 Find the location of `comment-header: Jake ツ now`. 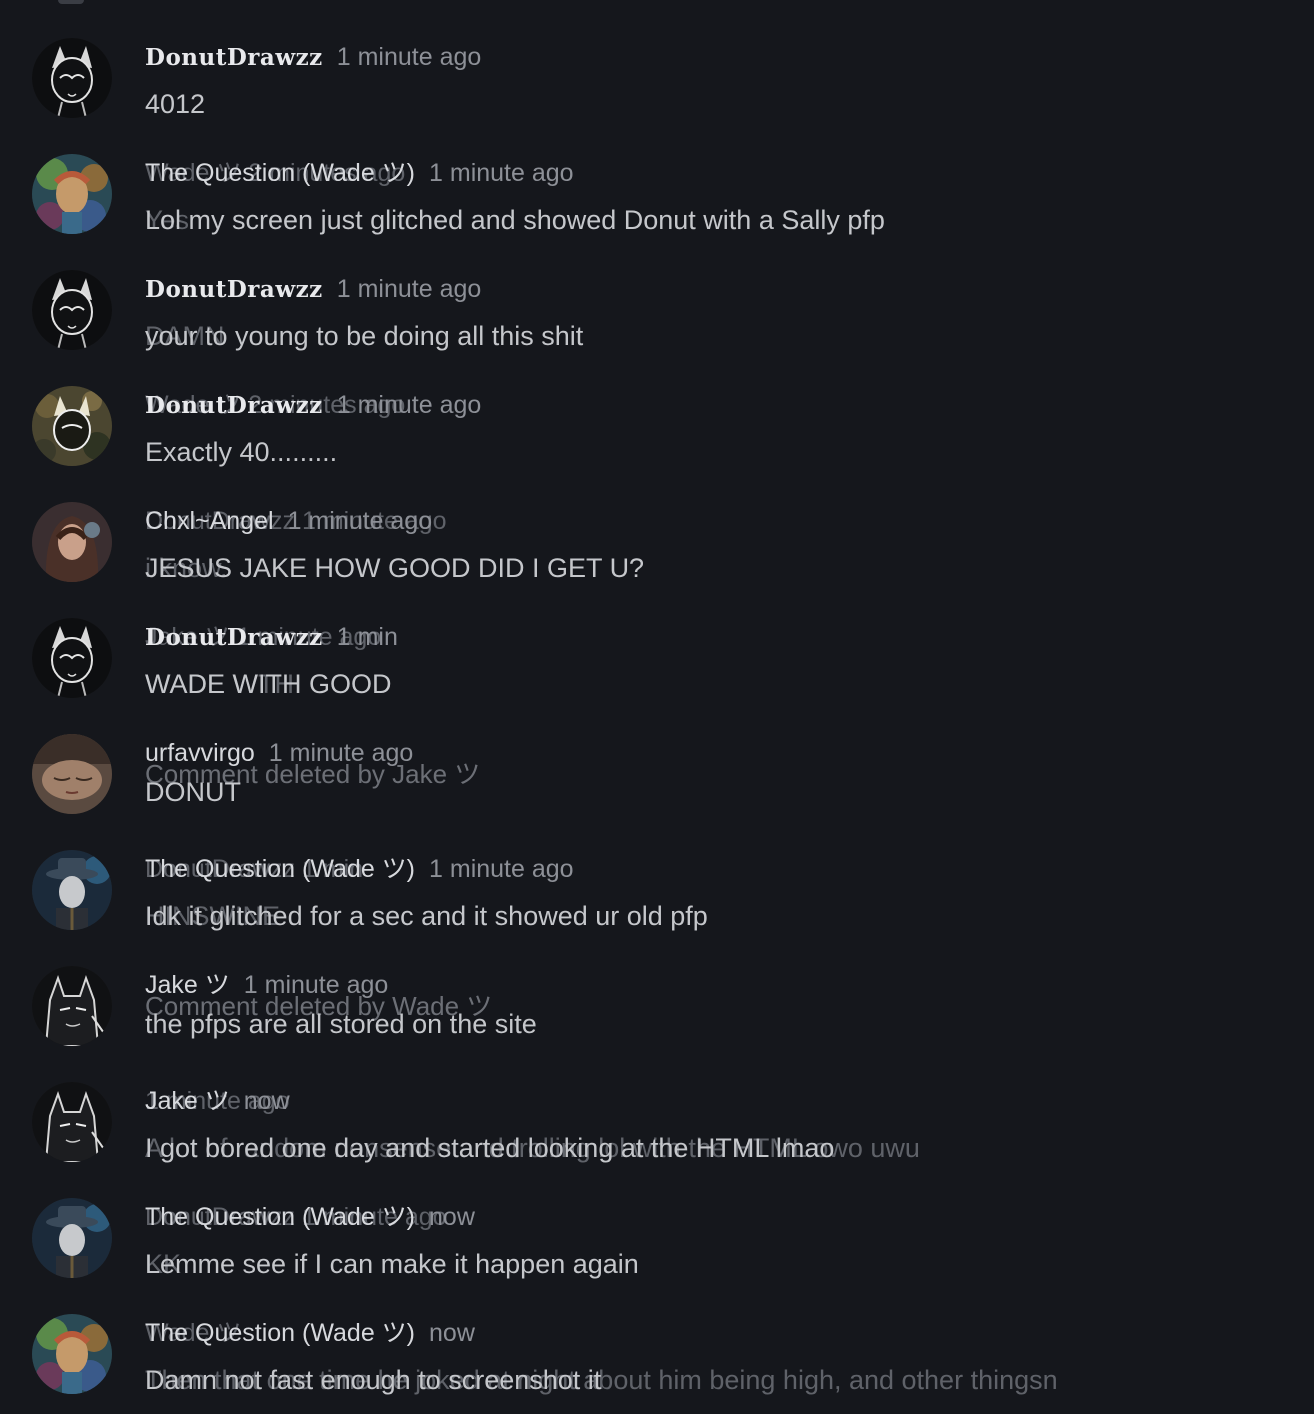

comment-header: Jake ツ now is located at coordinates (217, 1101).